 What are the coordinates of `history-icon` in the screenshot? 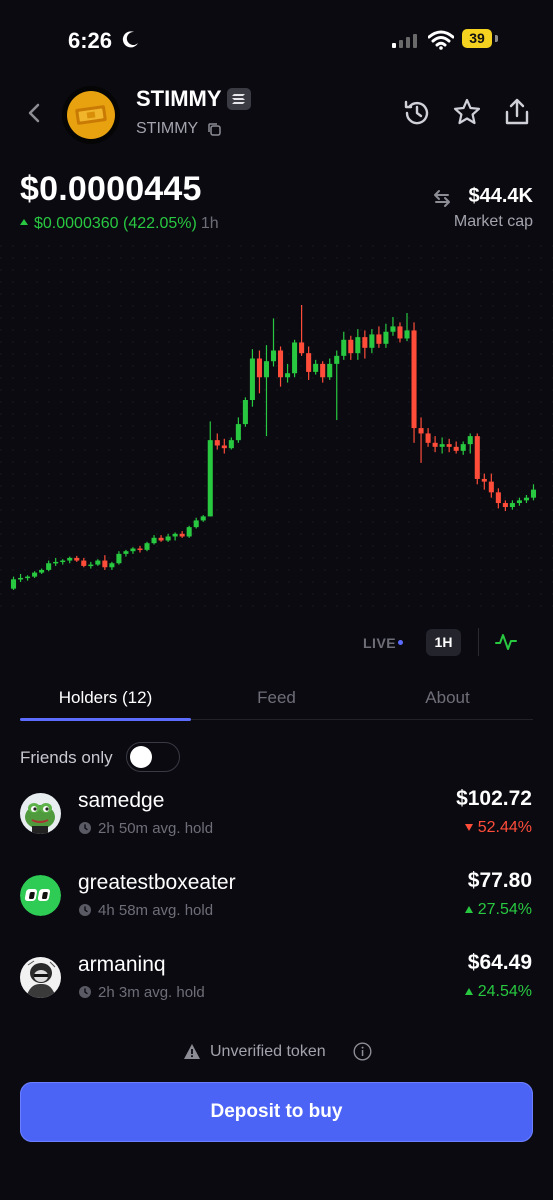 It's located at (417, 113).